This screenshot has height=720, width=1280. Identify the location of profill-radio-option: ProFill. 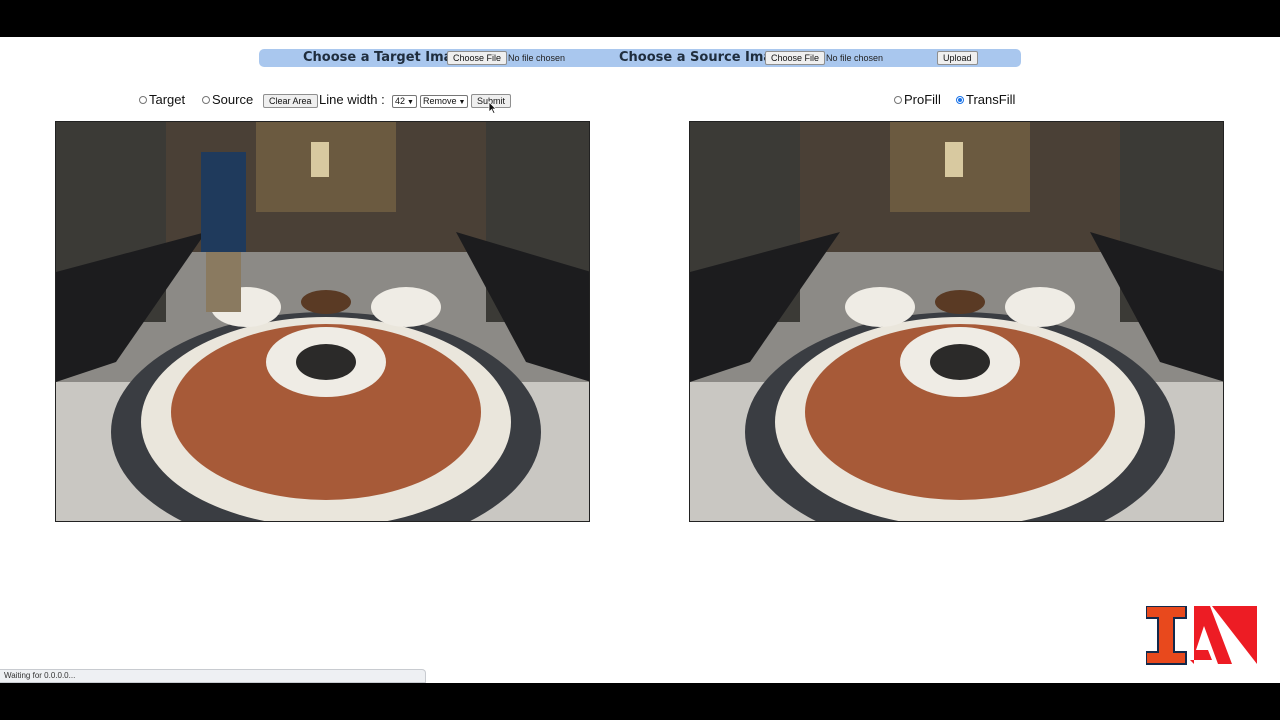
(917, 99).